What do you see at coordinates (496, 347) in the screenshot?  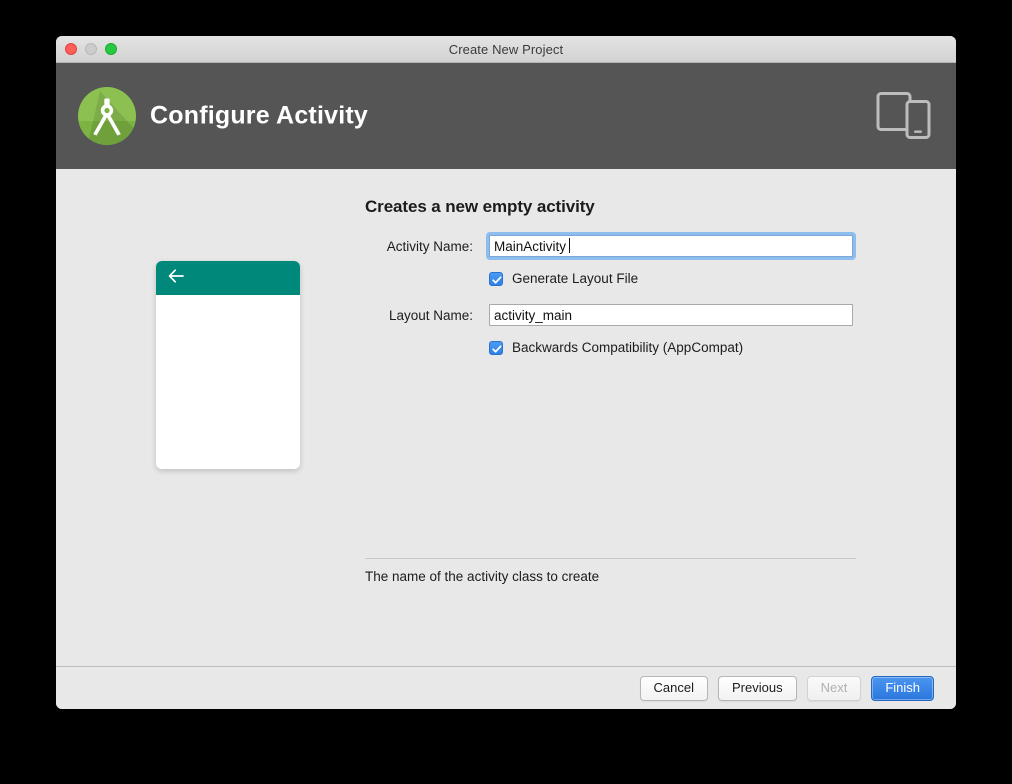 I see `backwards-compat-checkbox` at bounding box center [496, 347].